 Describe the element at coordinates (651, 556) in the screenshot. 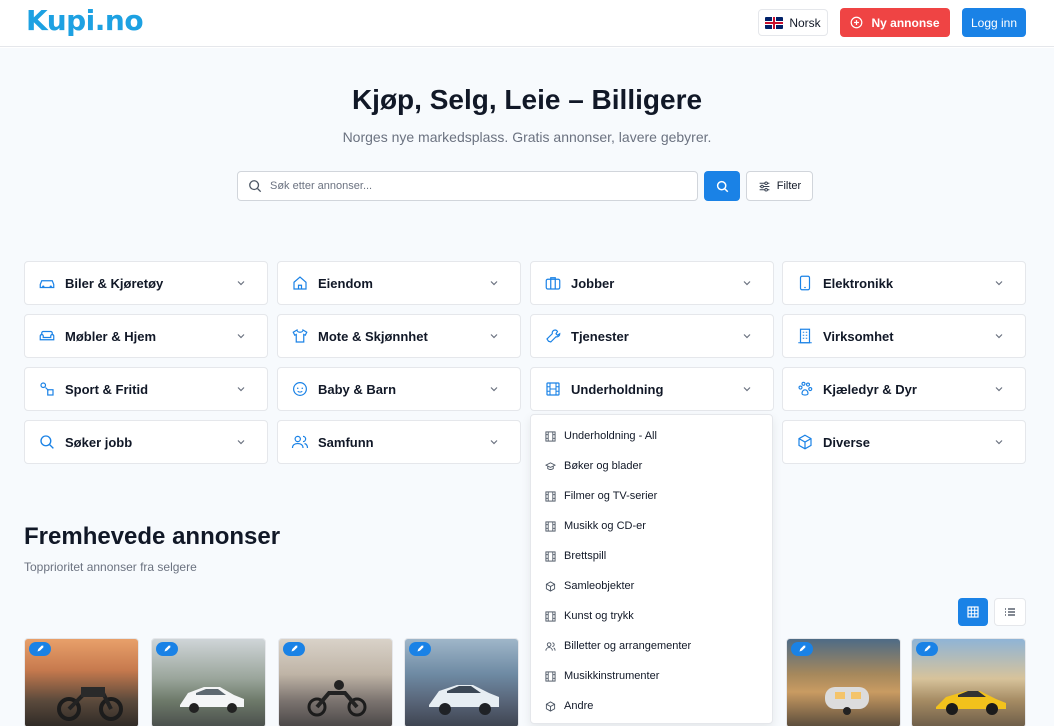

I see `dropdown-item: Brettspill` at that location.